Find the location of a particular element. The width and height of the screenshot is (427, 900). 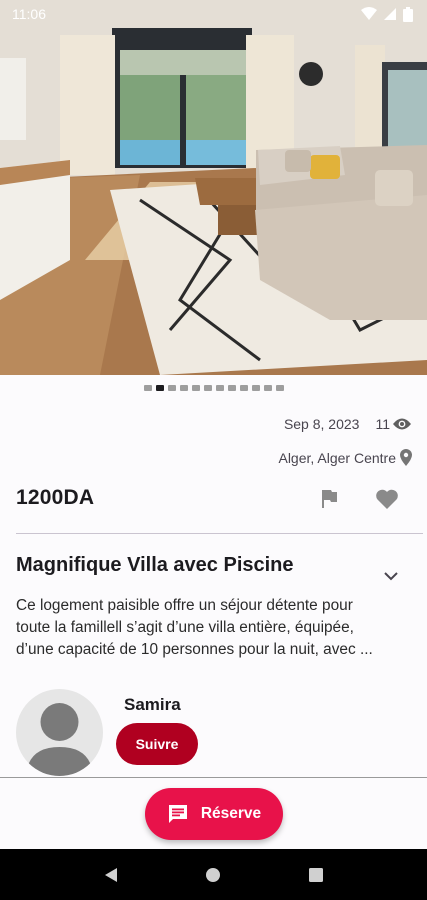

wifi-icon is located at coordinates (369, 13).